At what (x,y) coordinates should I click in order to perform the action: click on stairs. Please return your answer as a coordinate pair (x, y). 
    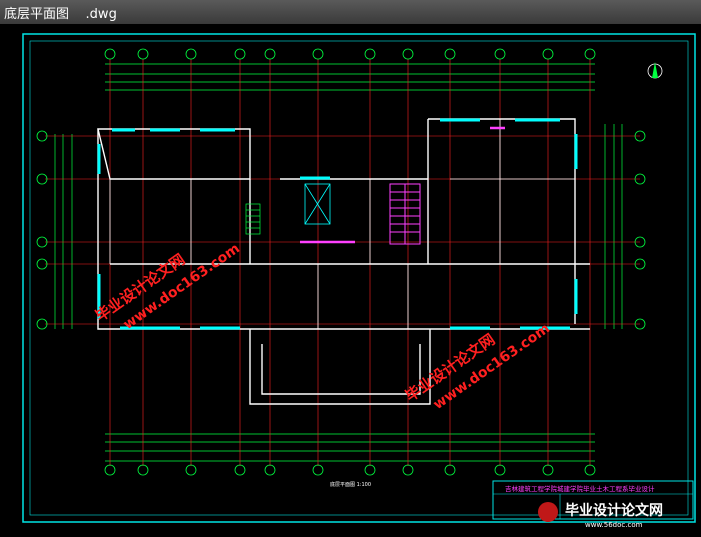
    Looking at the image, I should click on (402, 185).